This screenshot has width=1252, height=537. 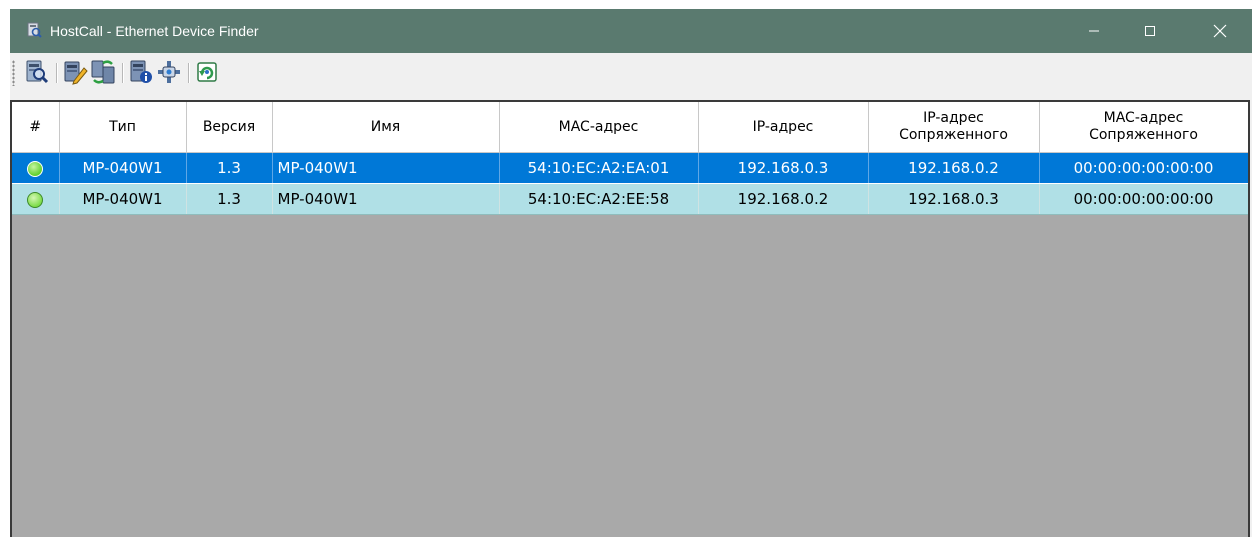 I want to click on column-header-mac: MAC-адрес, so click(x=599, y=127).